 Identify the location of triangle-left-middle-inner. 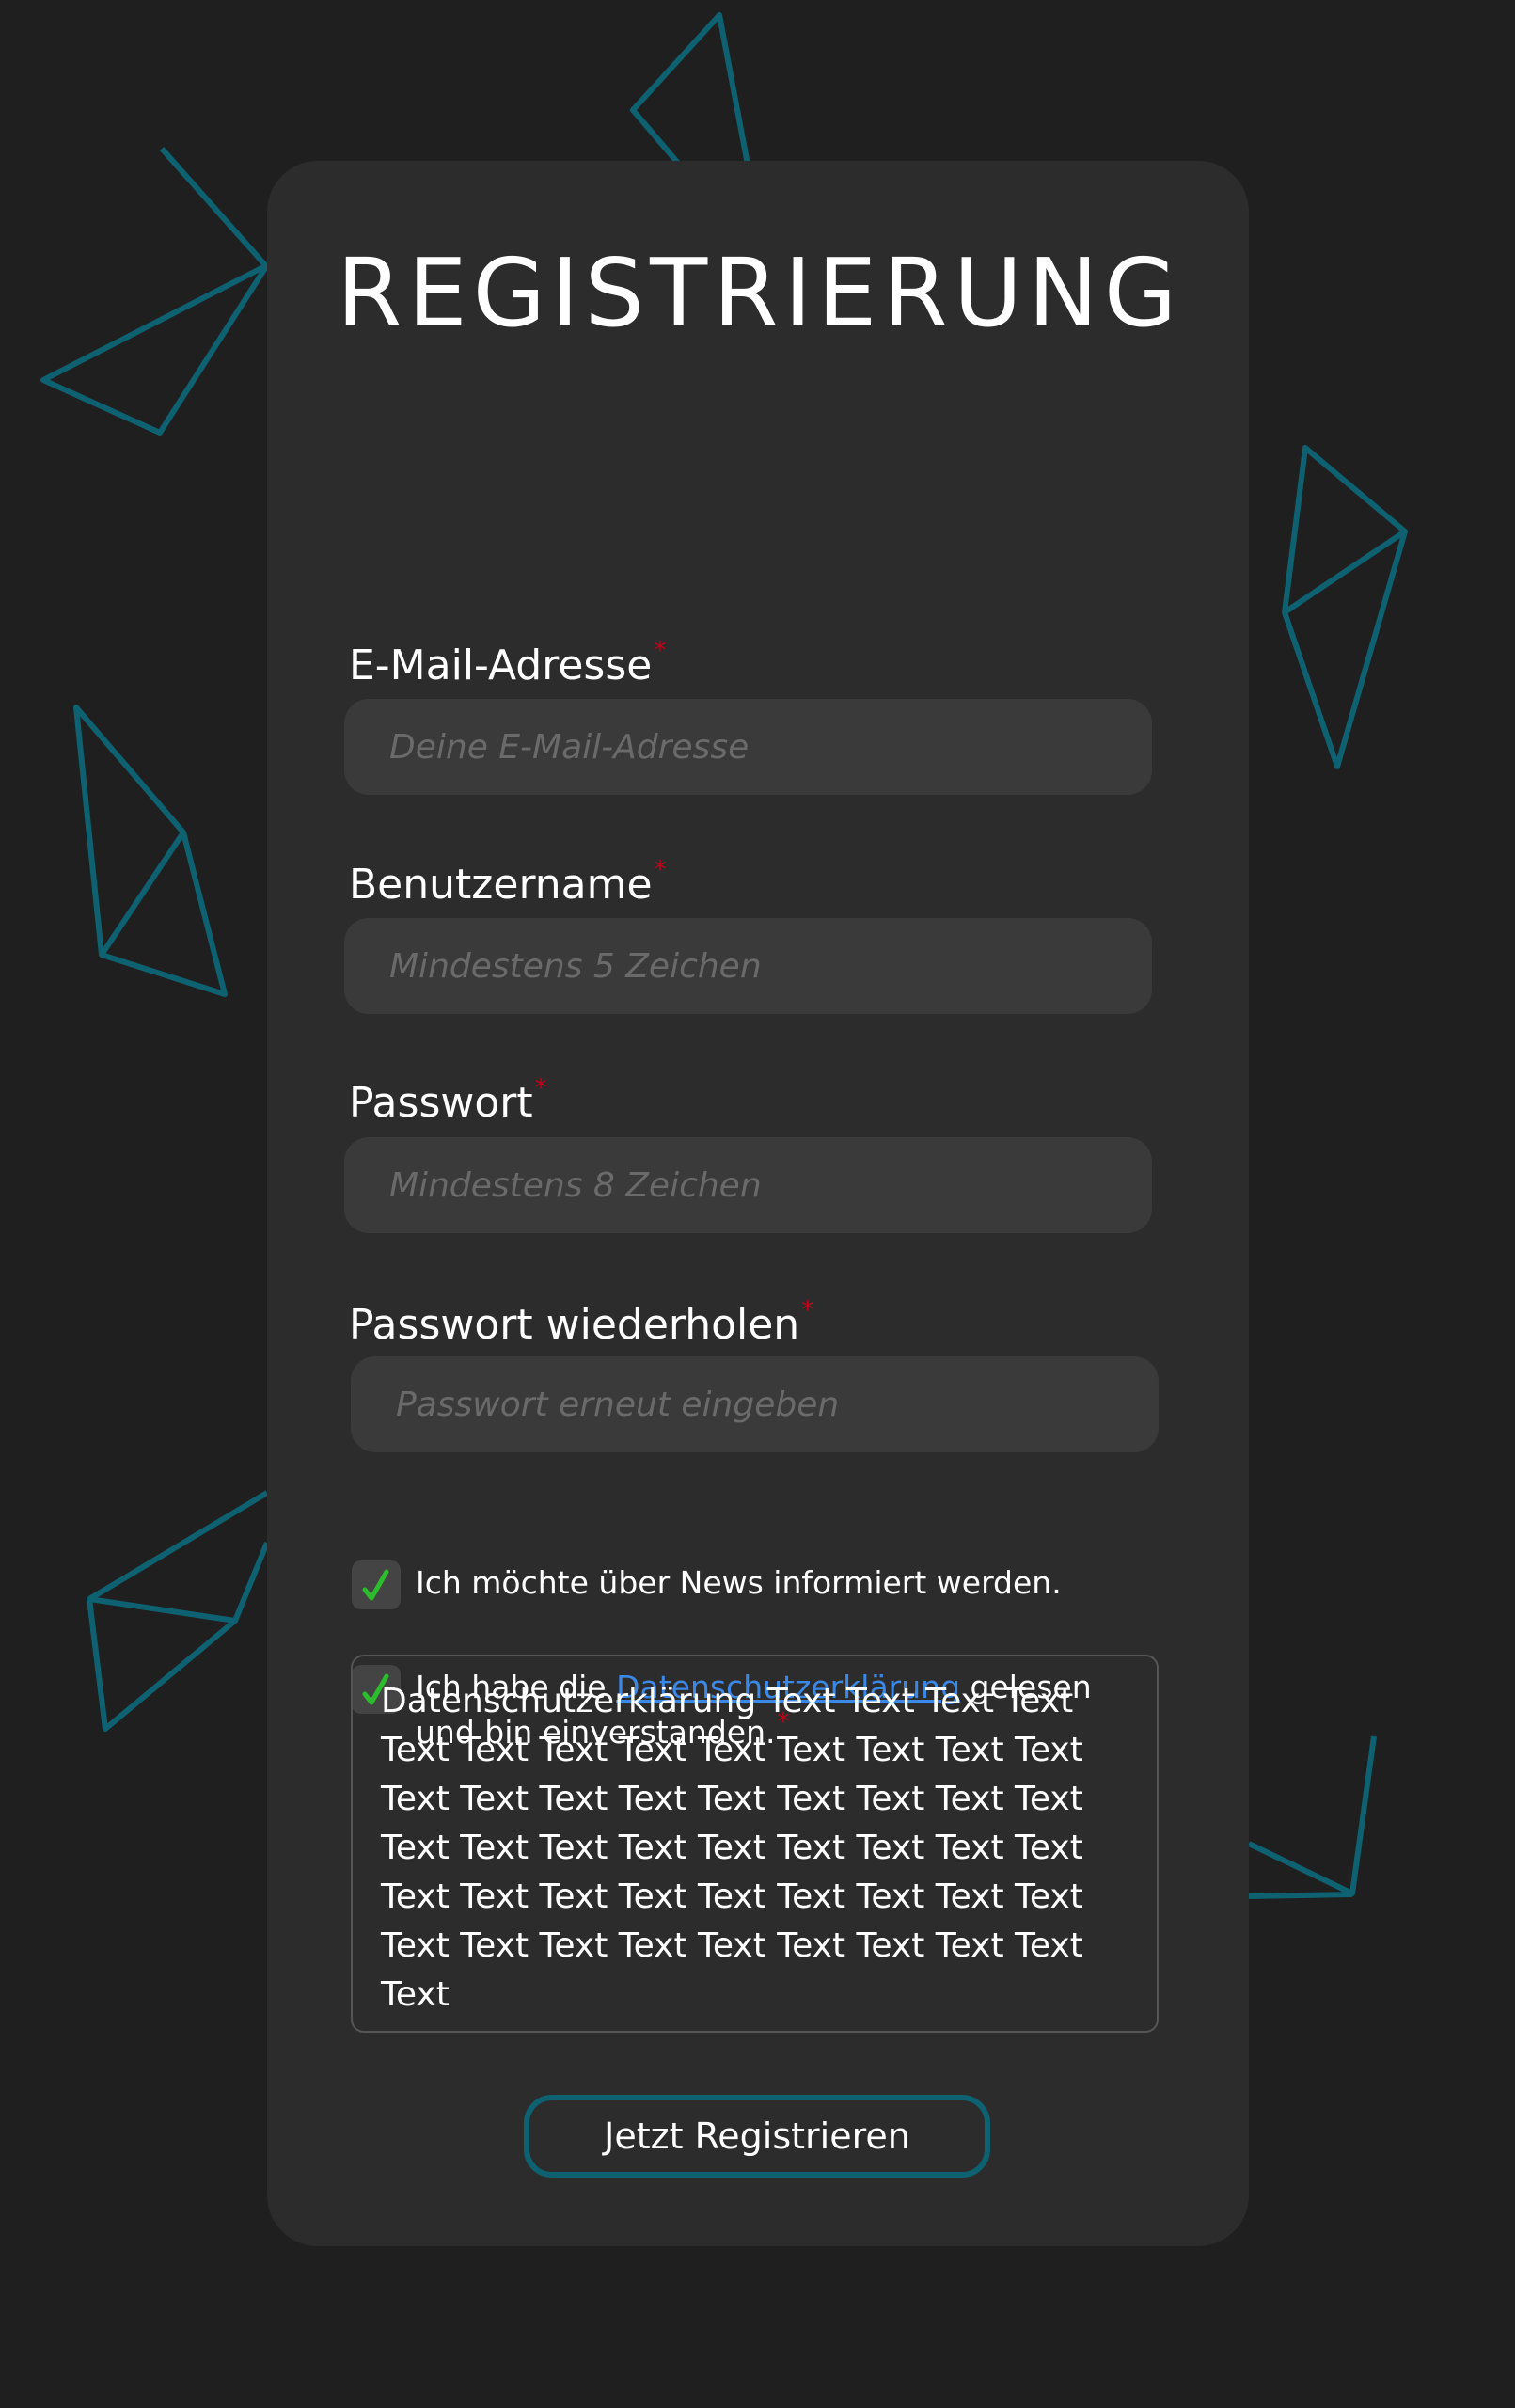
(142, 894).